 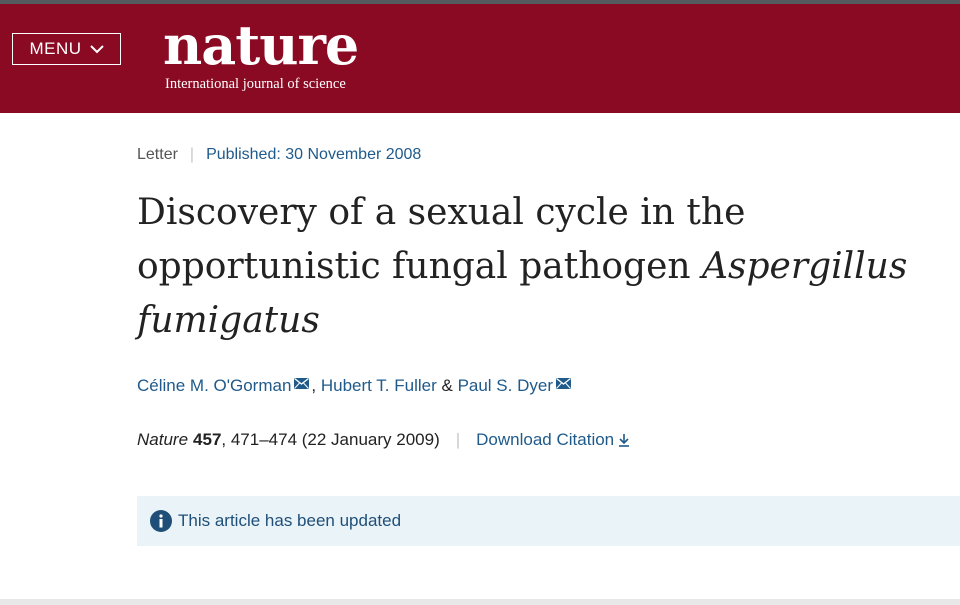 What do you see at coordinates (157, 154) in the screenshot?
I see `article-type: Letter` at bounding box center [157, 154].